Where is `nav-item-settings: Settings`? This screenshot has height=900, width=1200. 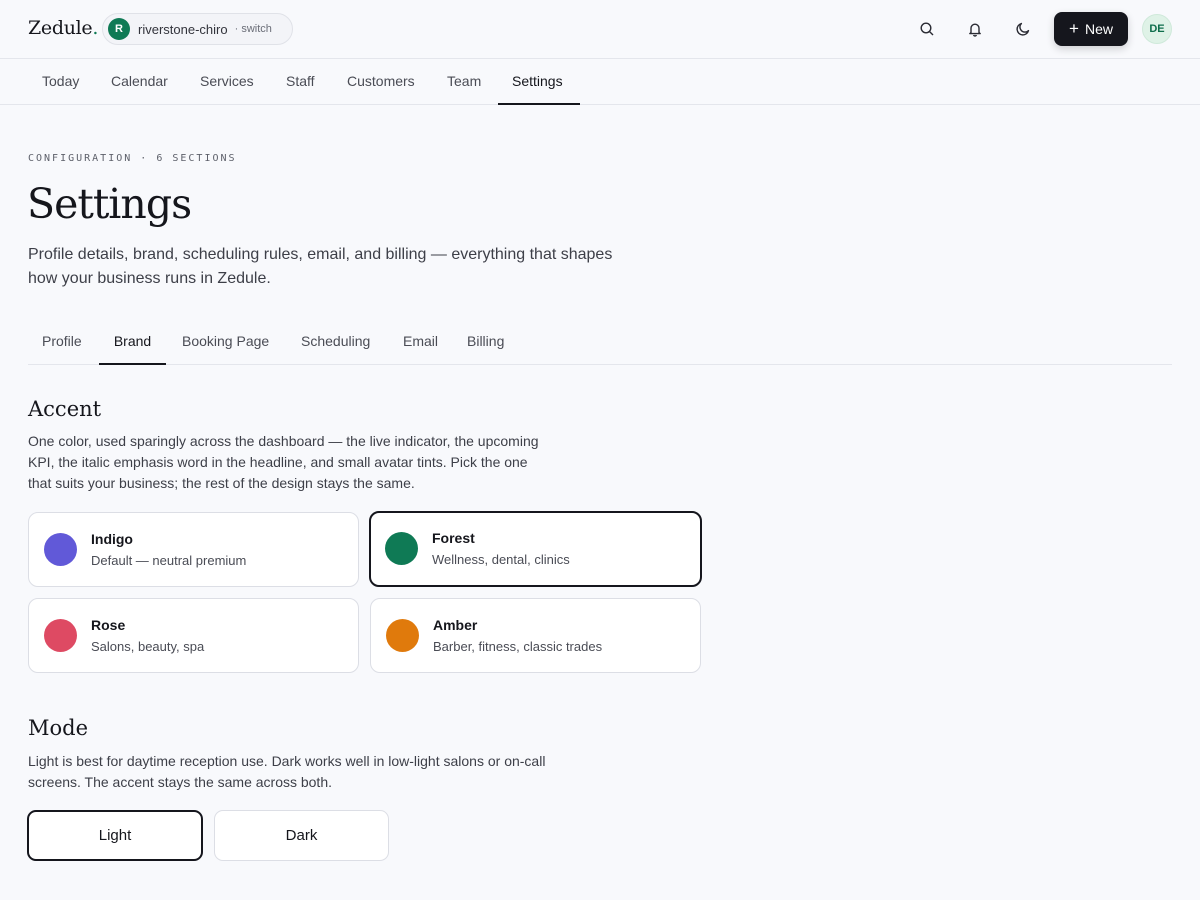 nav-item-settings: Settings is located at coordinates (539, 82).